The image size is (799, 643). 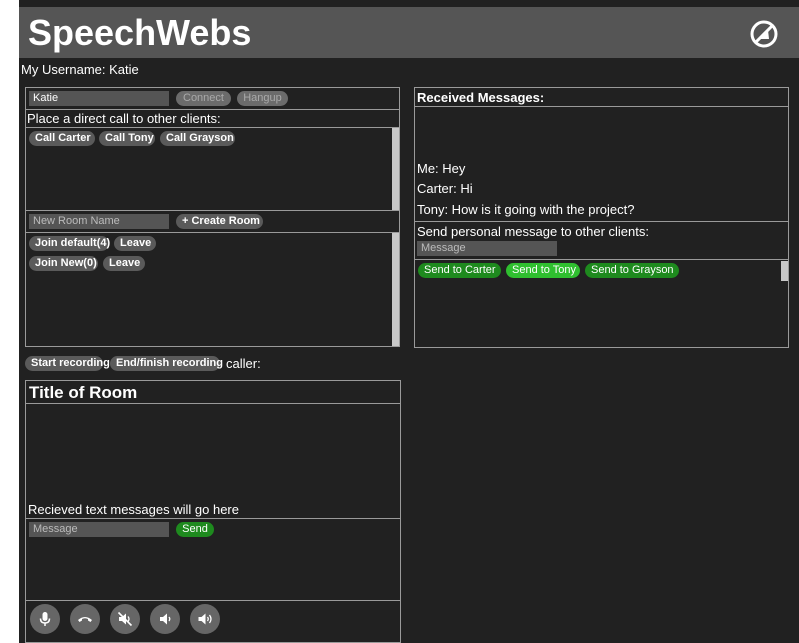 I want to click on received-message: Tony: How is it going with the project?, so click(x=526, y=209).